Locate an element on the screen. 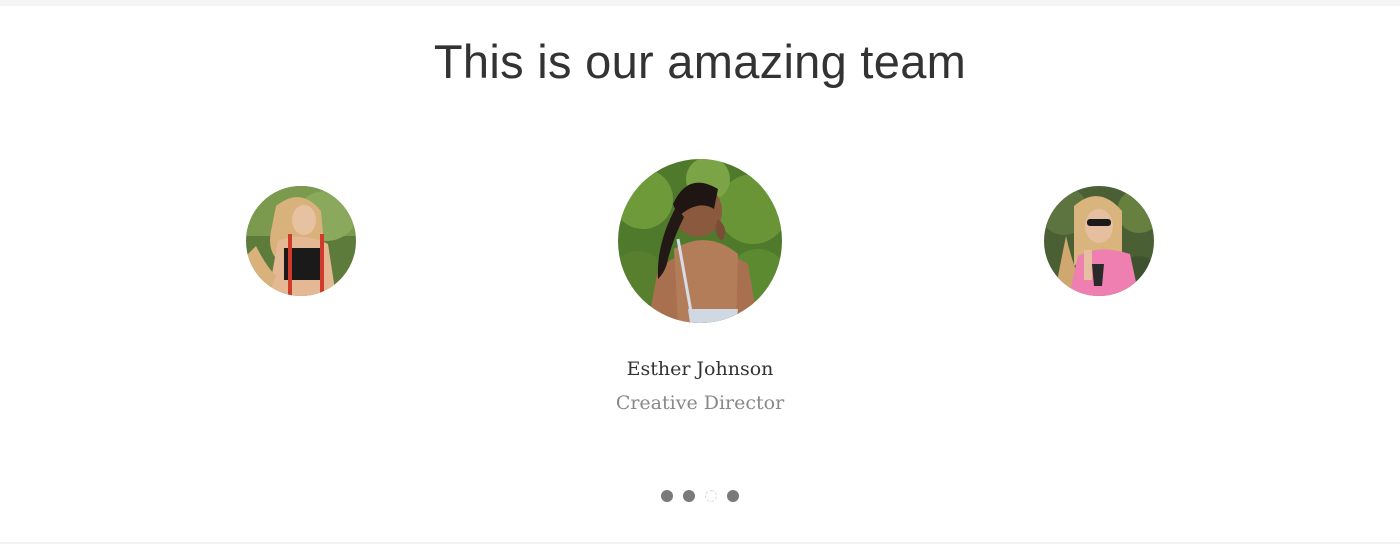 The width and height of the screenshot is (1400, 544). portrait-blonde-sunglasses-icon is located at coordinates (1099, 241).